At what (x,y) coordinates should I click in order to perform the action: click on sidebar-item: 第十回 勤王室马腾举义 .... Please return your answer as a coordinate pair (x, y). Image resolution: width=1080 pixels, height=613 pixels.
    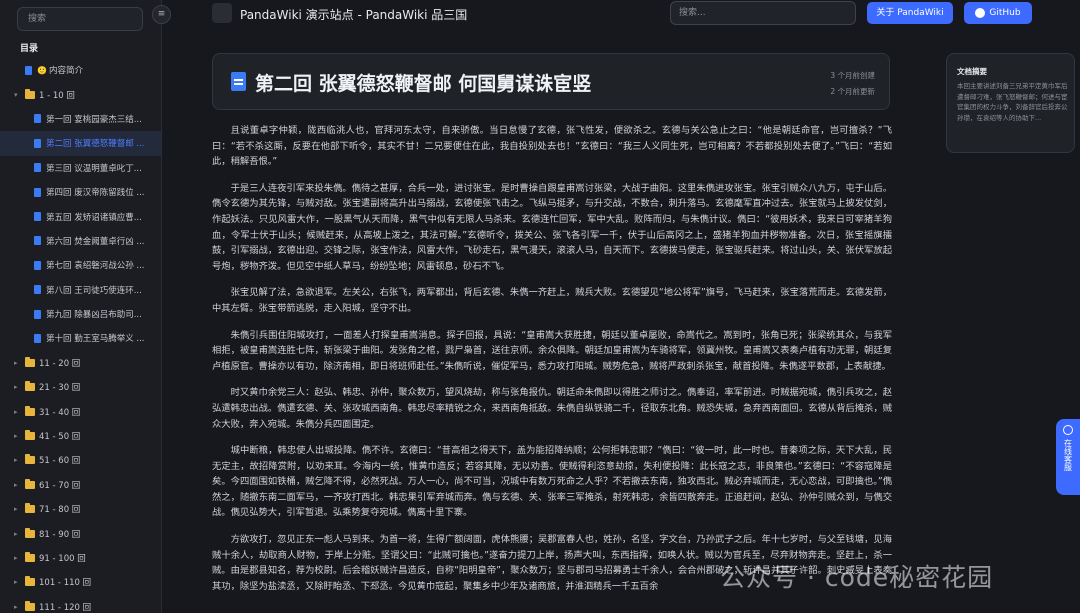
    Looking at the image, I should click on (80, 338).